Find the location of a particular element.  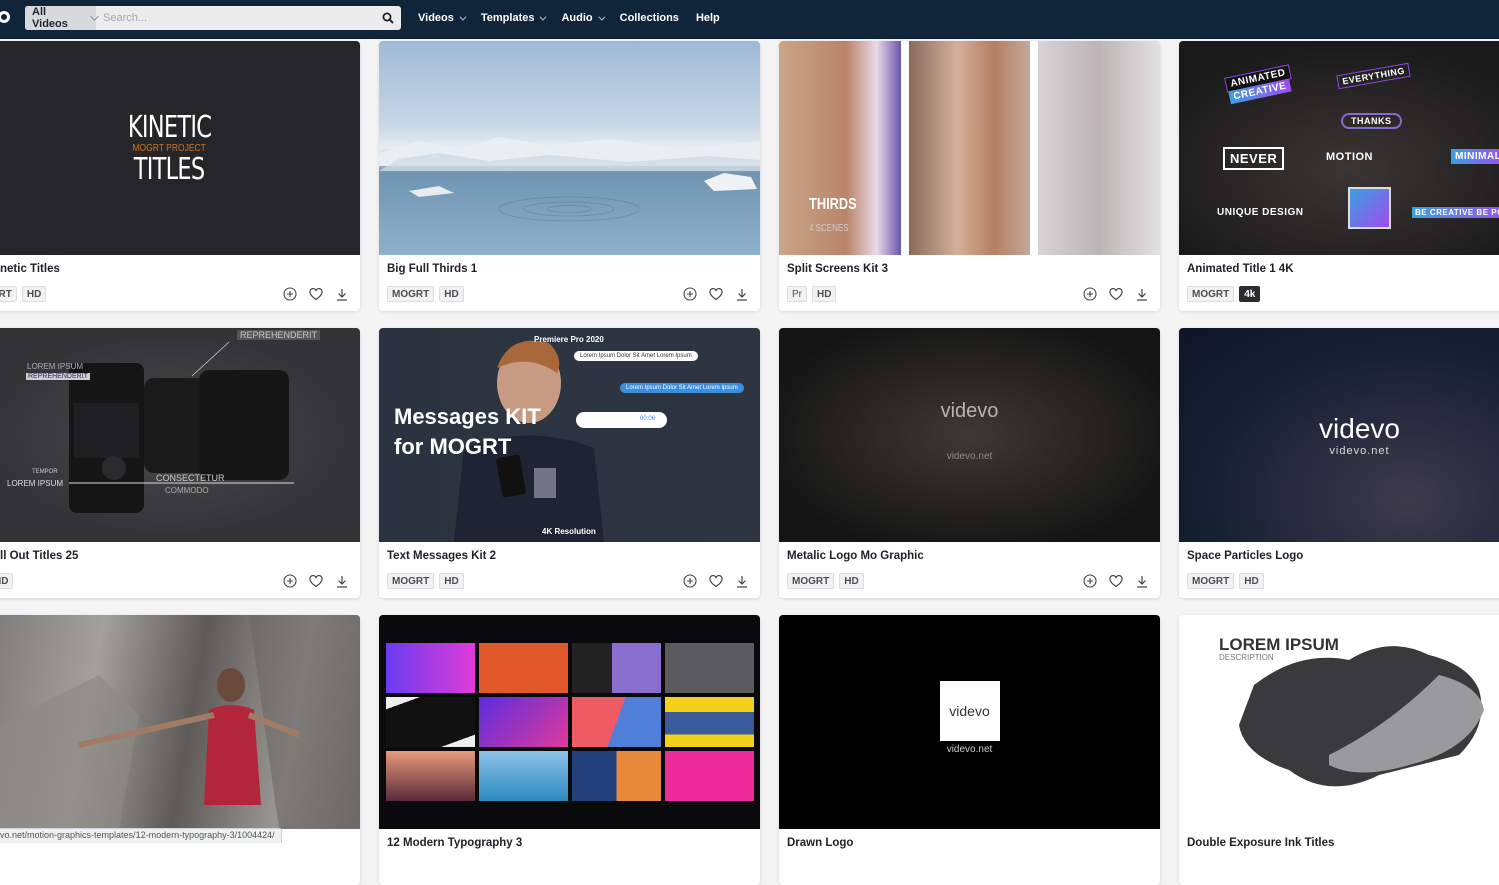

card-title: ll Out Titles 25 is located at coordinates (39, 556).